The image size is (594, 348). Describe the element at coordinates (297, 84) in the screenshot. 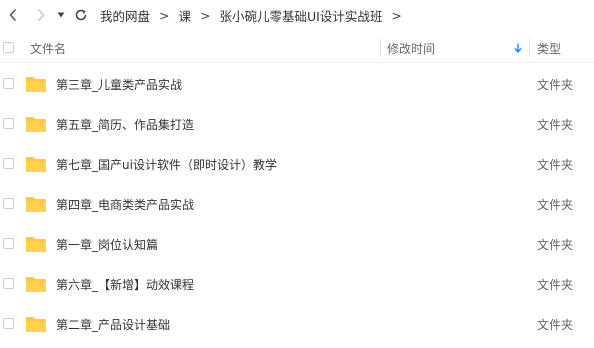

I see `file-row: 第三章_儿童类产品实战 文件夹` at that location.